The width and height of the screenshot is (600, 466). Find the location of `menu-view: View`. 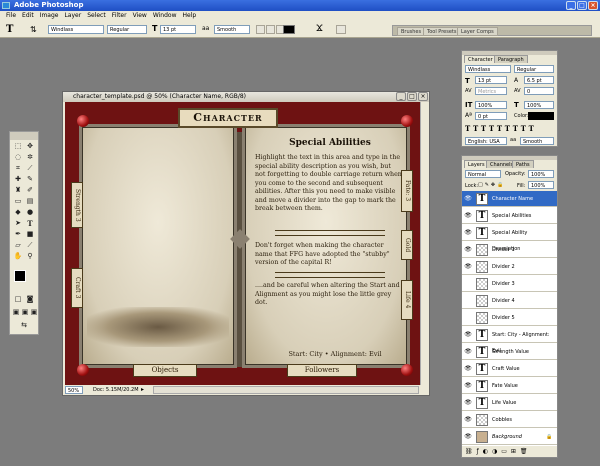

menu-view: View is located at coordinates (140, 16).